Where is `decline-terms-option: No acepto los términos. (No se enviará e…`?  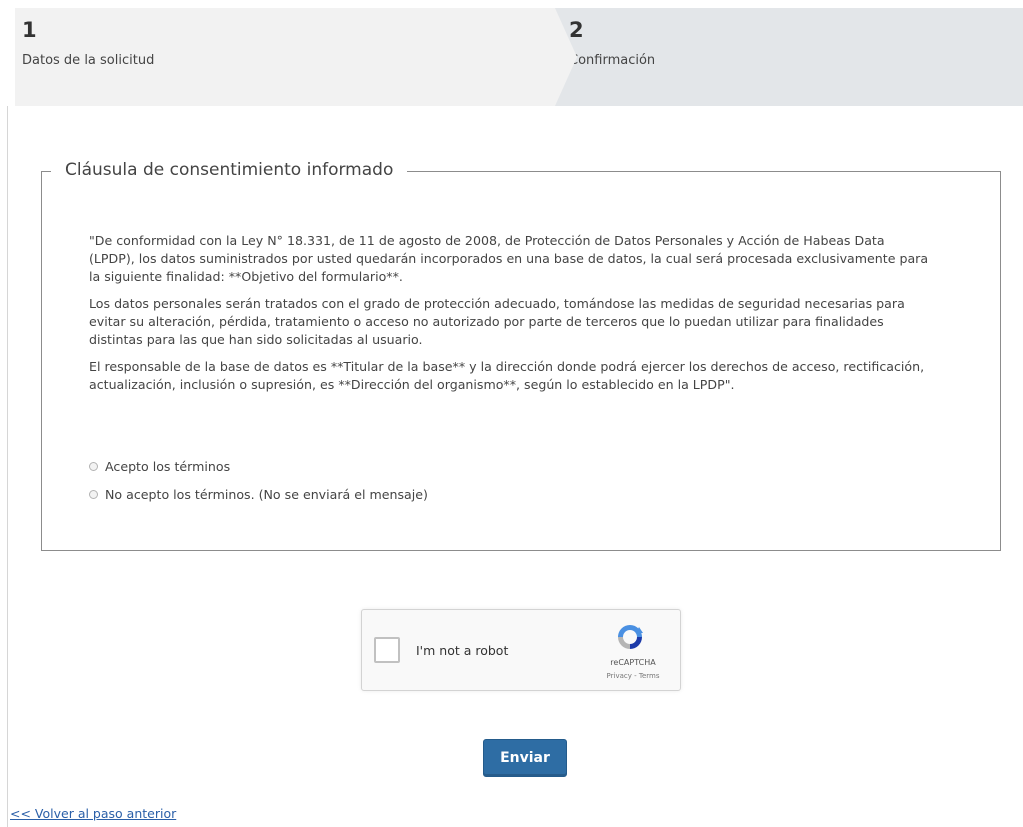
decline-terms-option: No acepto los términos. (No se enviará e… is located at coordinates (258, 494).